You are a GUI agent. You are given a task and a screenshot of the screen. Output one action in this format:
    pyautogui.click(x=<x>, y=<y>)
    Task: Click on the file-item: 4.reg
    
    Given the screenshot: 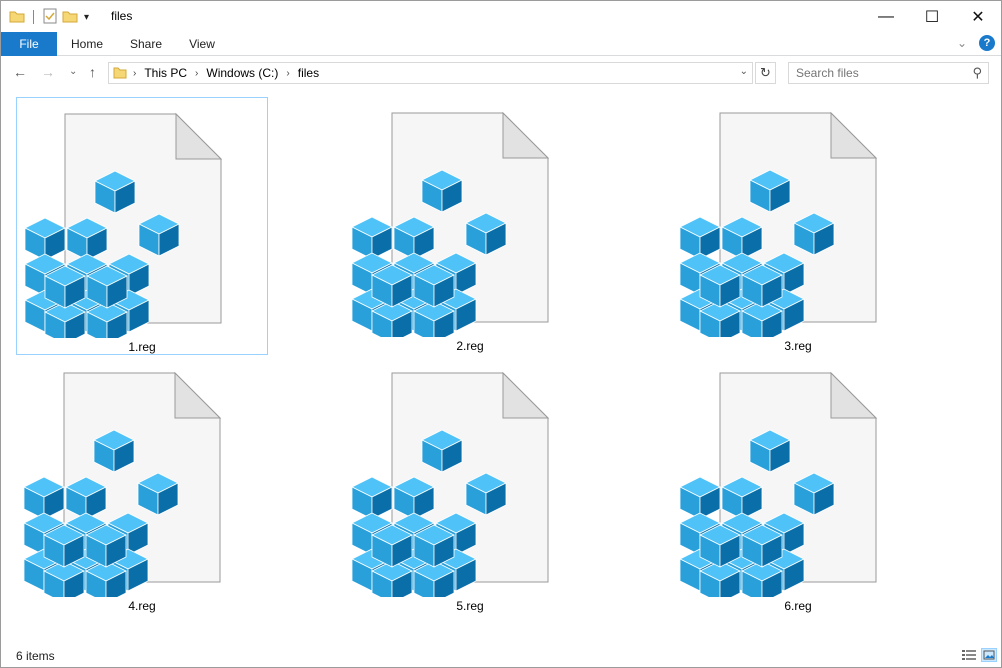 What is the action you would take?
    pyautogui.click(x=142, y=486)
    